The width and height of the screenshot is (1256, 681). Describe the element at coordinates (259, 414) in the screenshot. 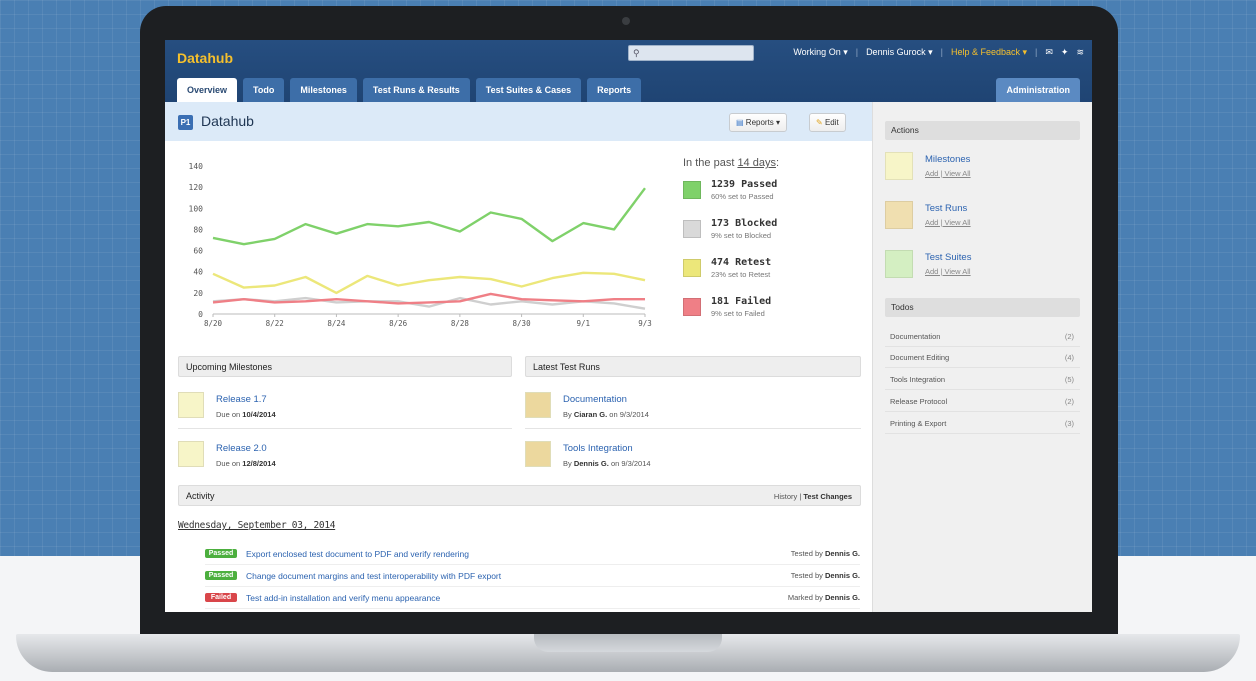

I see `due-date: 10/4/2014` at that location.